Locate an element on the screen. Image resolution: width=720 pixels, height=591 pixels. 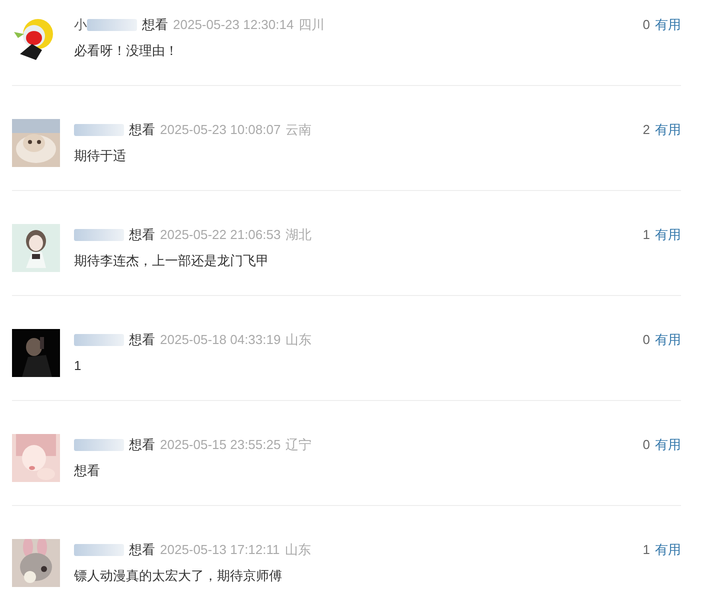
timestamp: 2025-05-23 12:30:14 is located at coordinates (233, 25).